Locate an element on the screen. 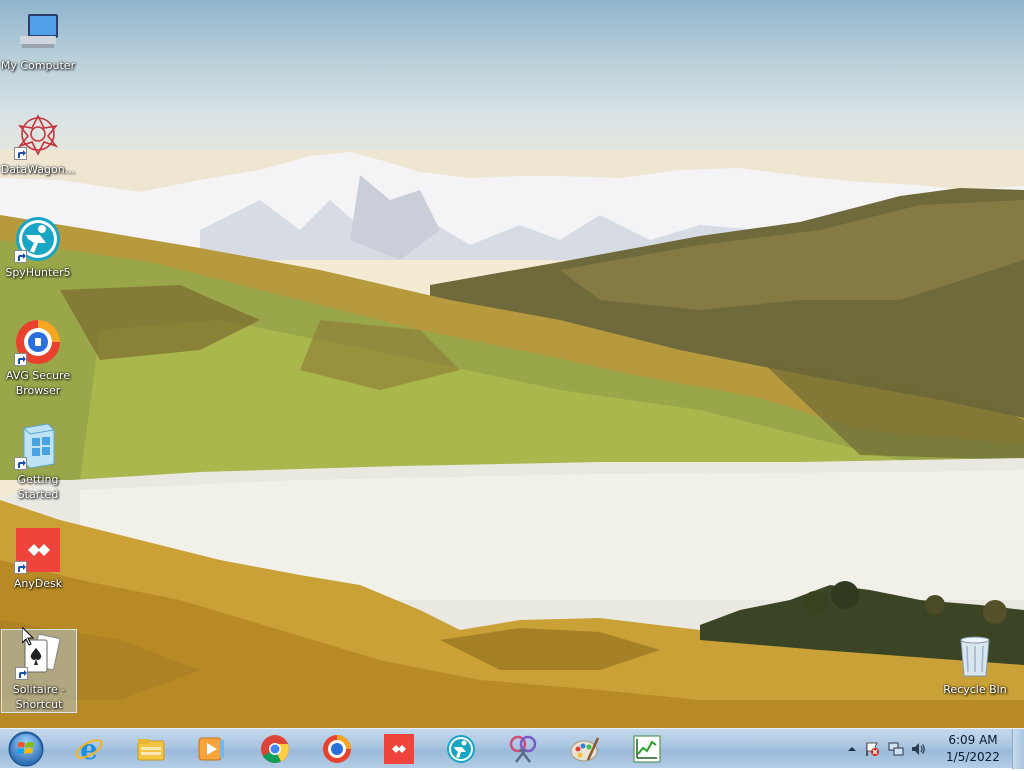  system-clock: 6:09 AM 1/5/2022 is located at coordinates (973, 749).